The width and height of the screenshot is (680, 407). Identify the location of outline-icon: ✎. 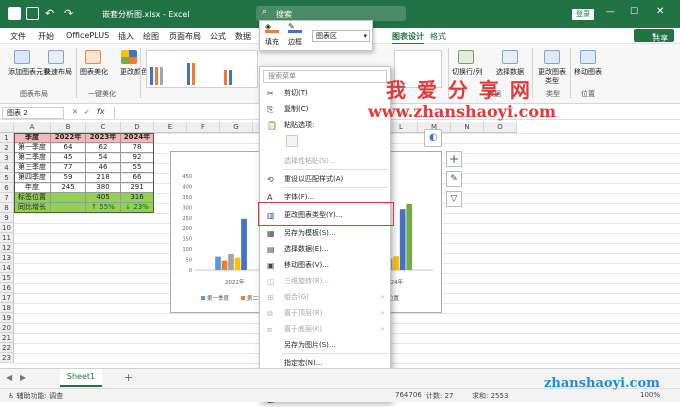
(295, 28).